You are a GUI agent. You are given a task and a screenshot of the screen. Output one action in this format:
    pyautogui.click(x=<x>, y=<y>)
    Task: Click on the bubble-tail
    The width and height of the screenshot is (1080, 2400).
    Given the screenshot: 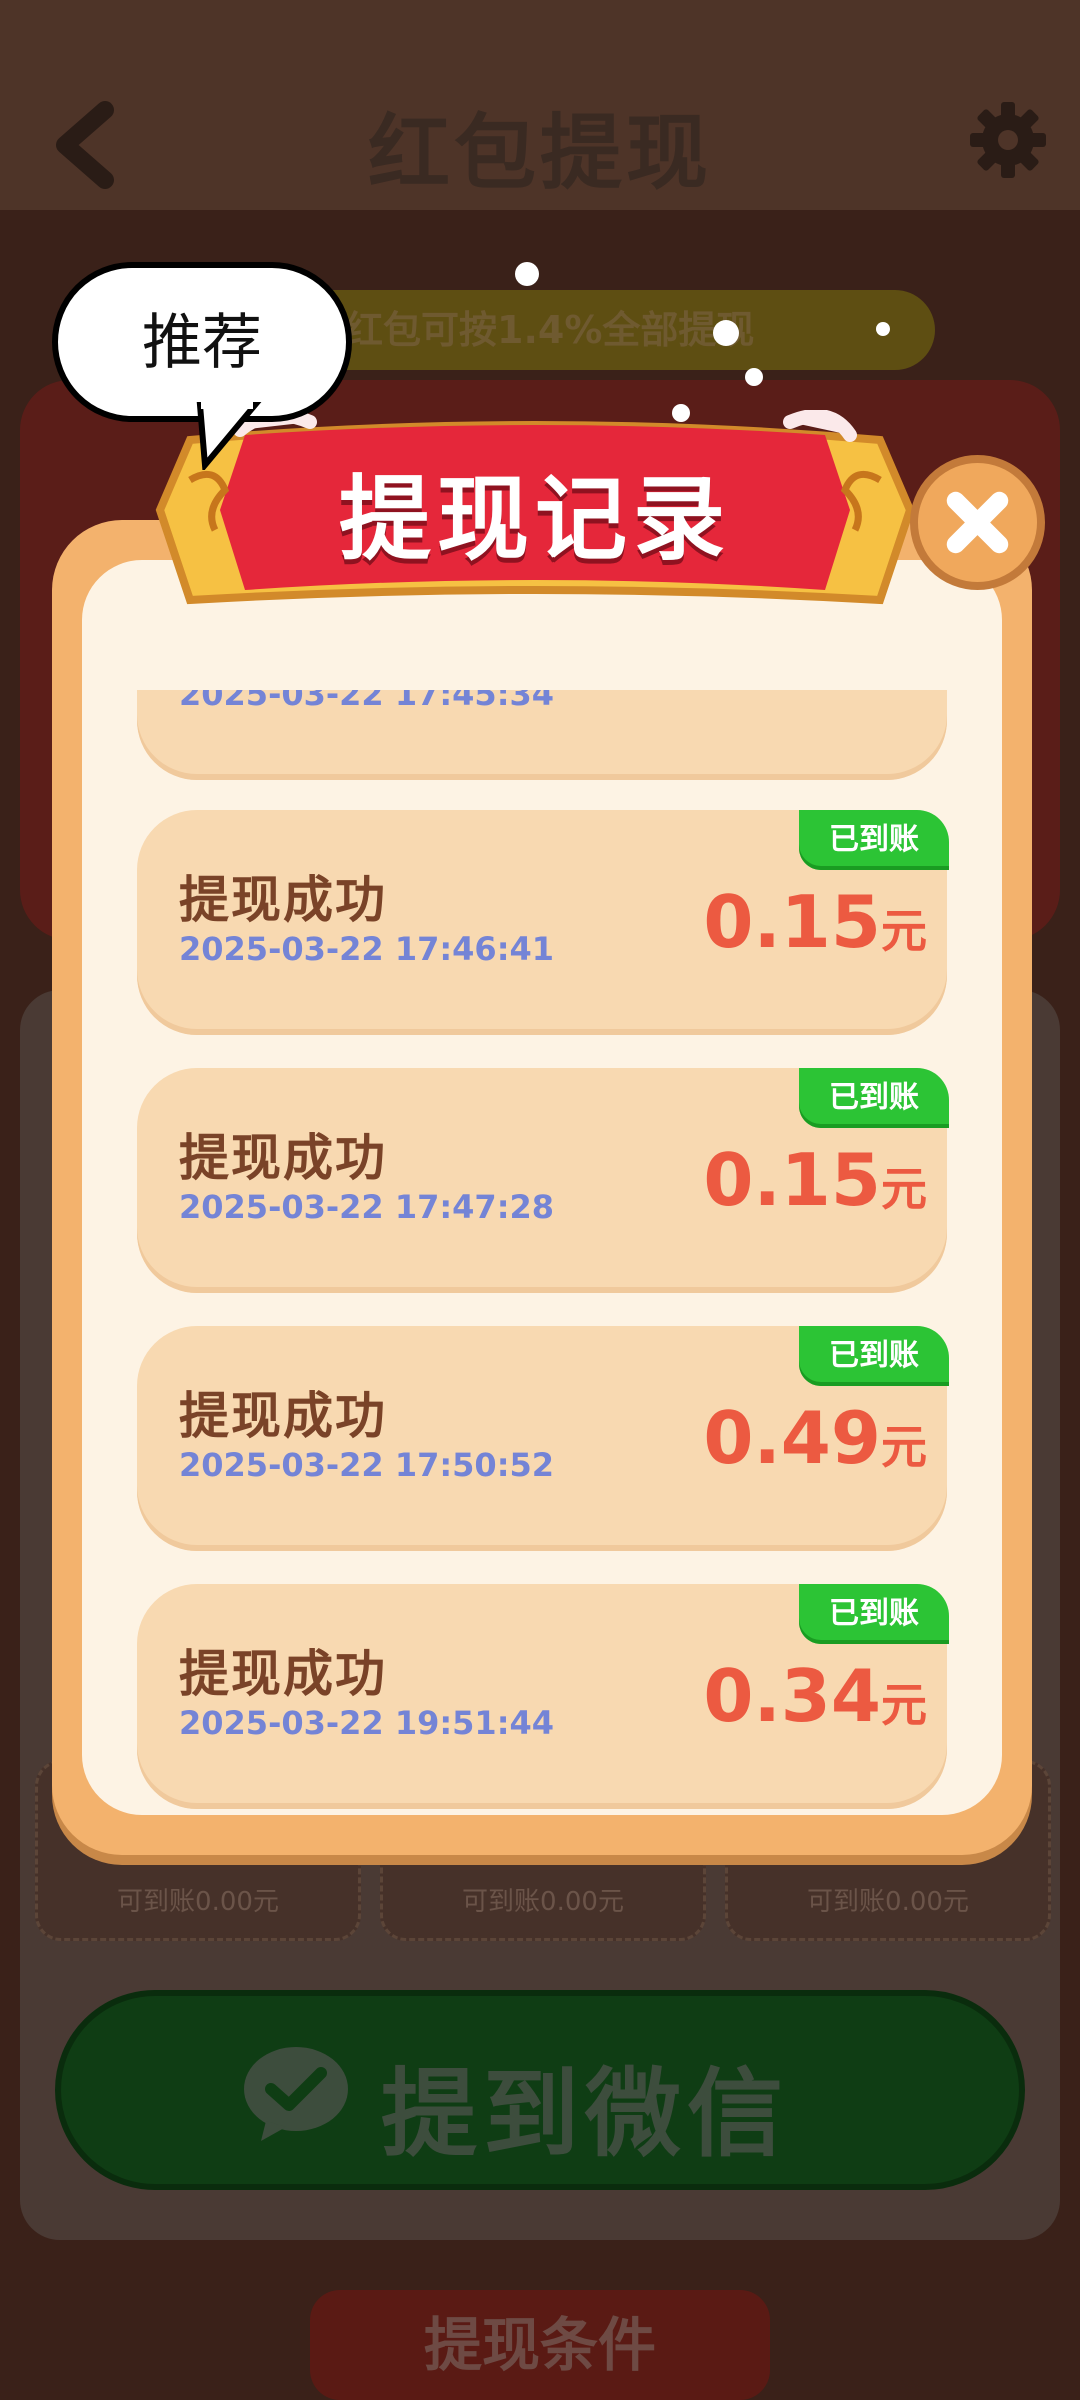 What is the action you would take?
    pyautogui.click(x=229, y=435)
    